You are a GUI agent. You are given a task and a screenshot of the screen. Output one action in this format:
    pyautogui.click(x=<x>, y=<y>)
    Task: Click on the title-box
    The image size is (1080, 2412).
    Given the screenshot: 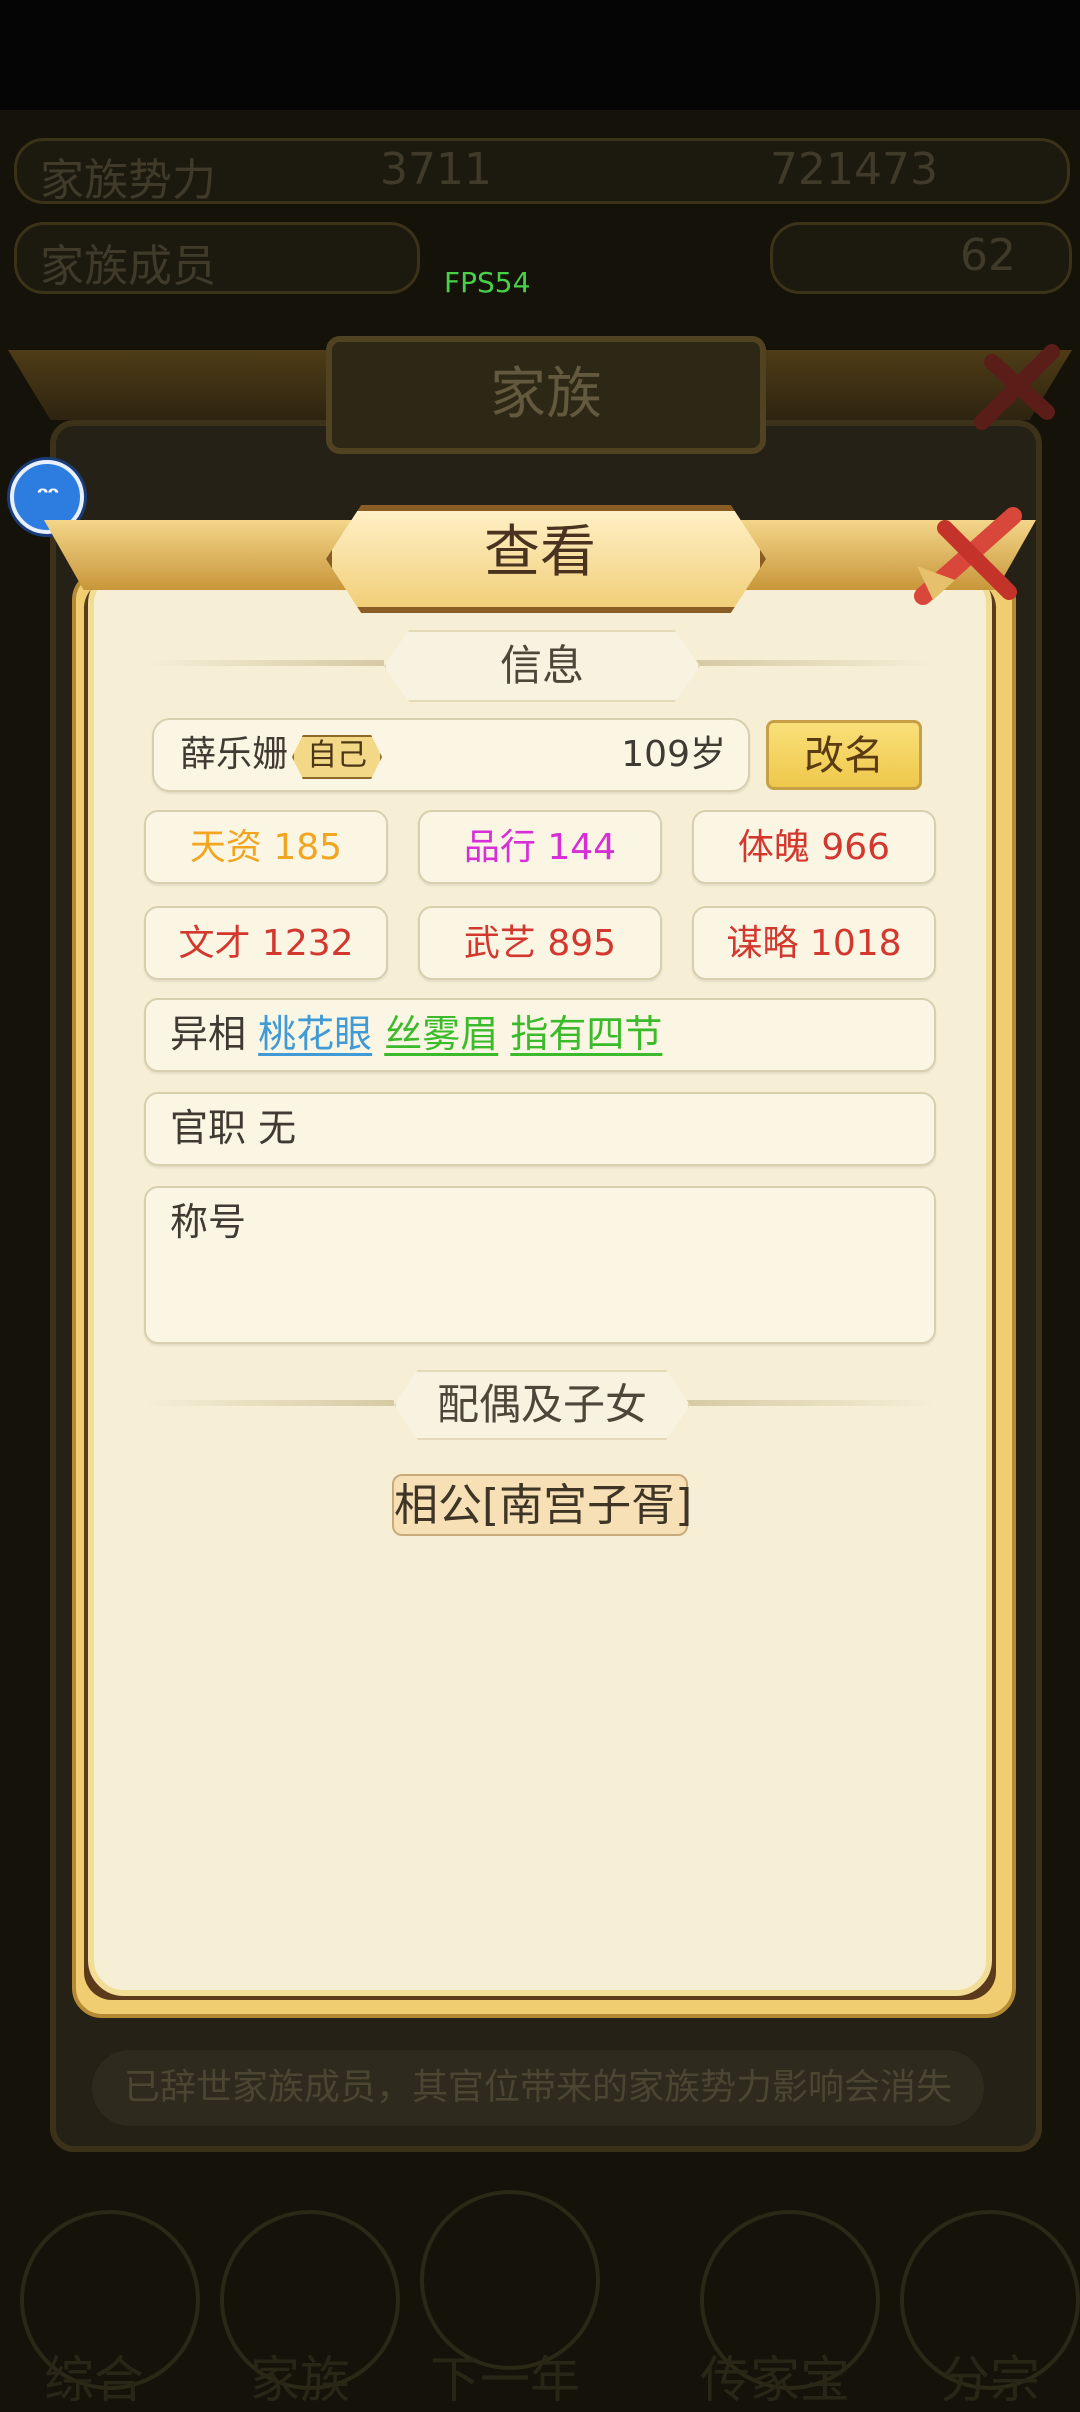 What is the action you would take?
    pyautogui.click(x=540, y=1265)
    